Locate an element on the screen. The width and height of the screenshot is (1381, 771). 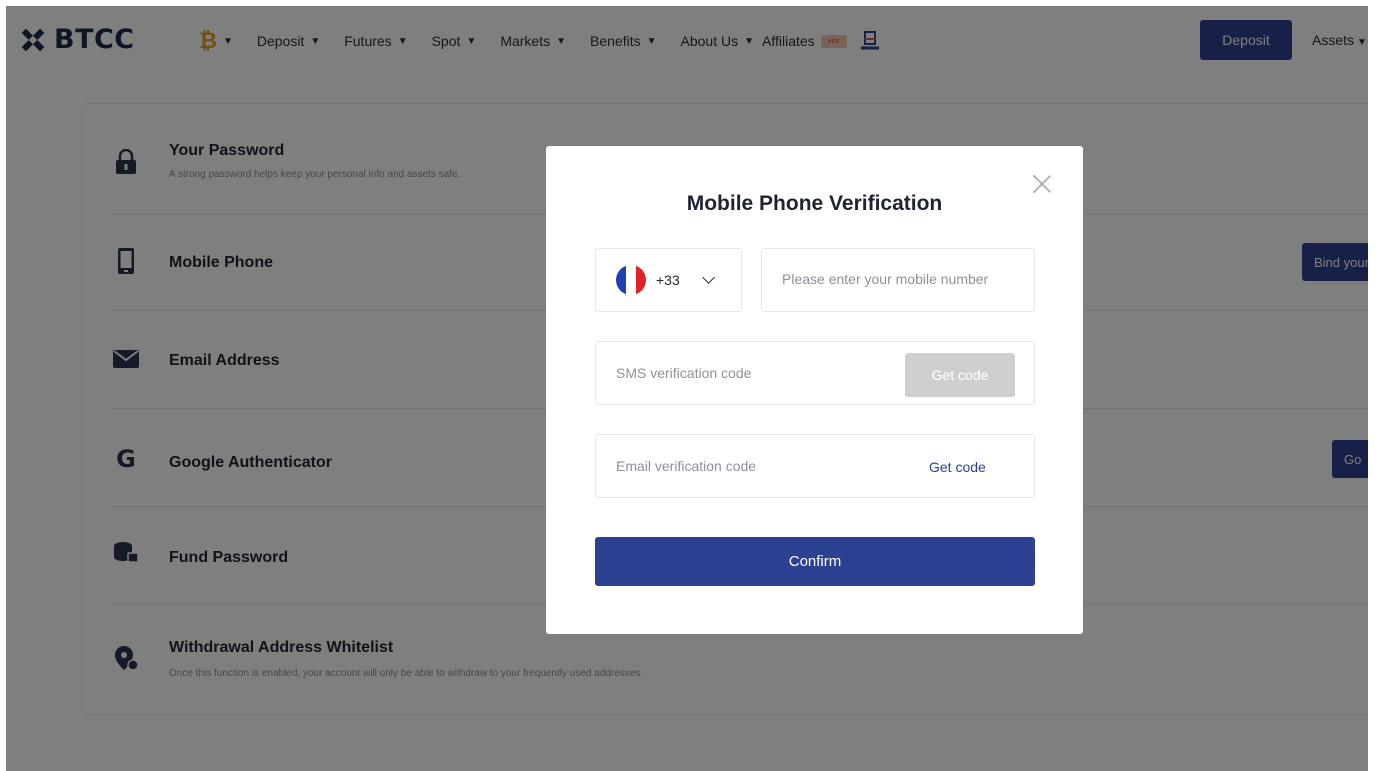
sms-code-field: Get code is located at coordinates (815, 373).